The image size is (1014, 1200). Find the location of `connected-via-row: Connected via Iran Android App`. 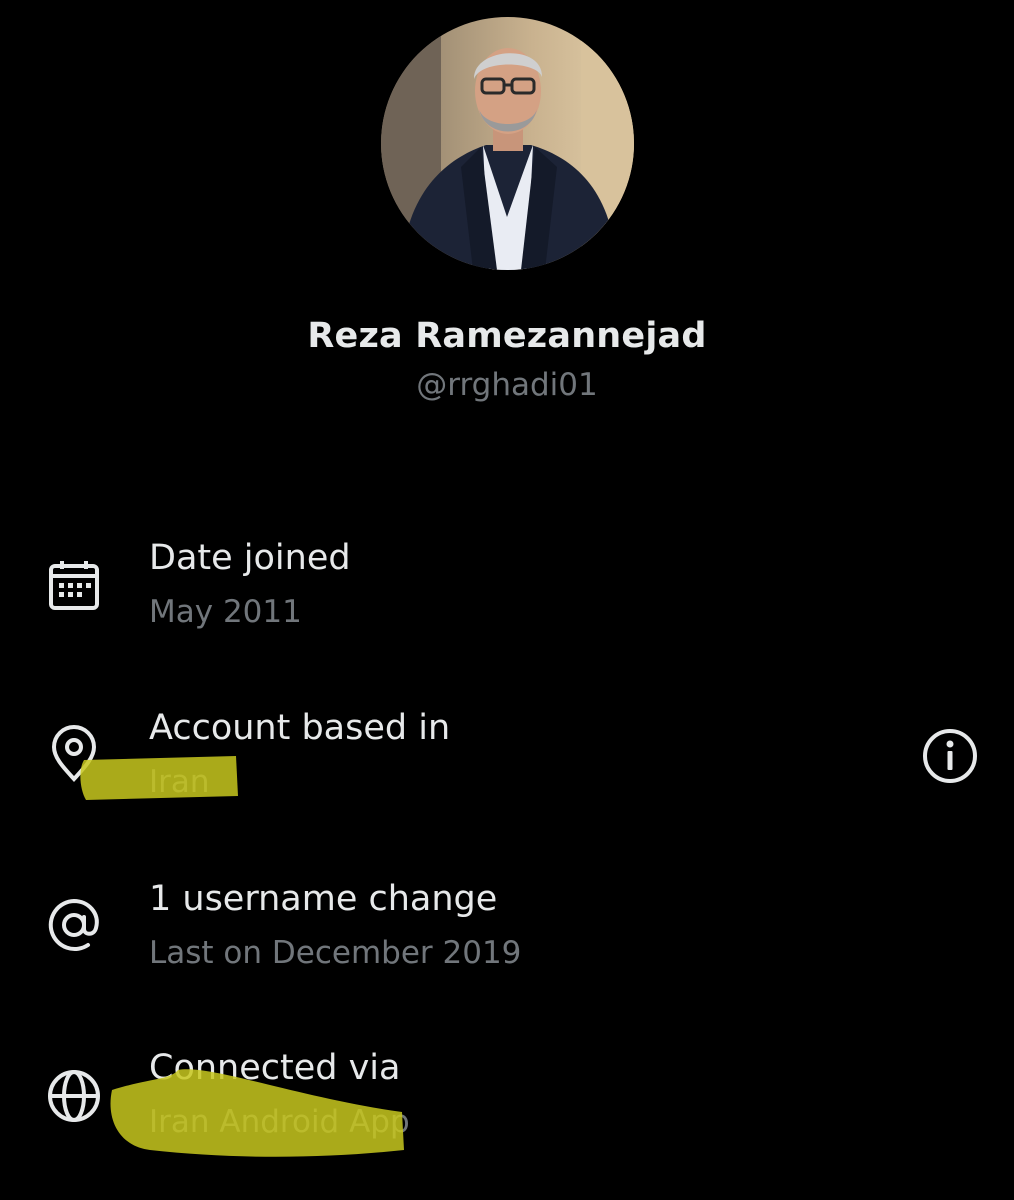

connected-via-row: Connected via Iran Android App is located at coordinates (507, 1103).